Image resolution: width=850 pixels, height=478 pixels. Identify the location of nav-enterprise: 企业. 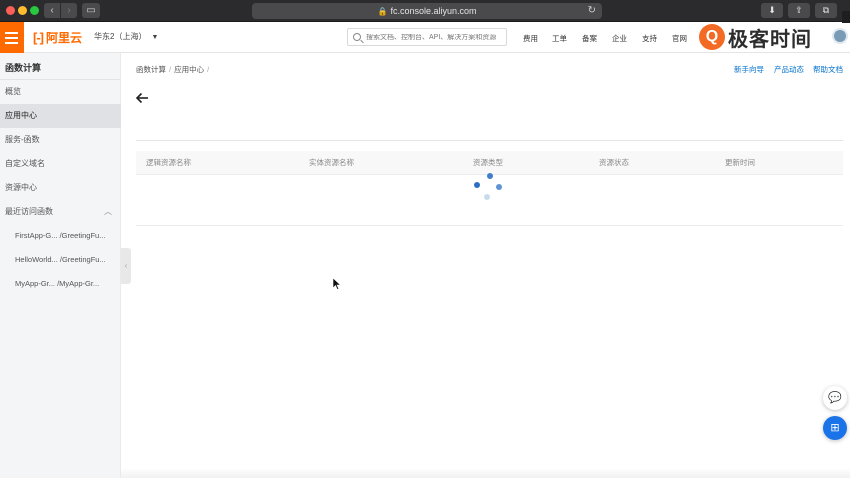
(619, 38).